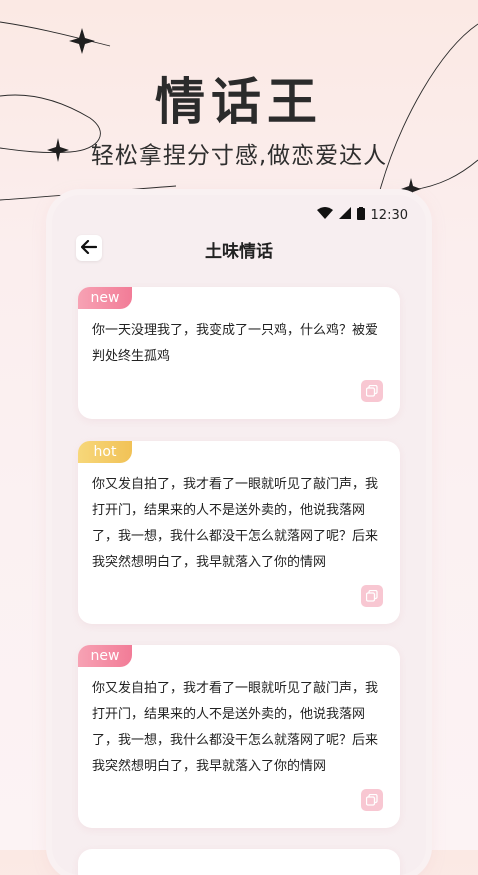  I want to click on hero-title: 情话王, so click(239, 102).